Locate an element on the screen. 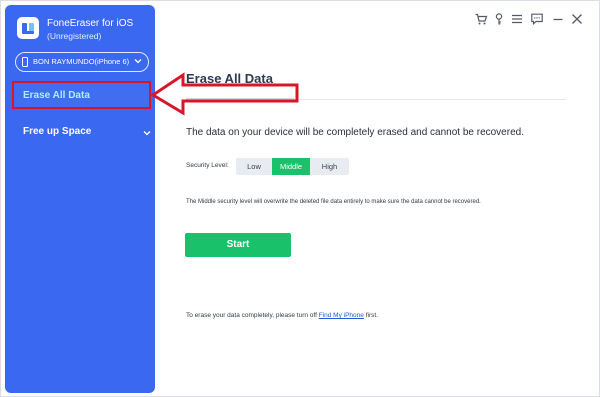  key-icon is located at coordinates (499, 19).